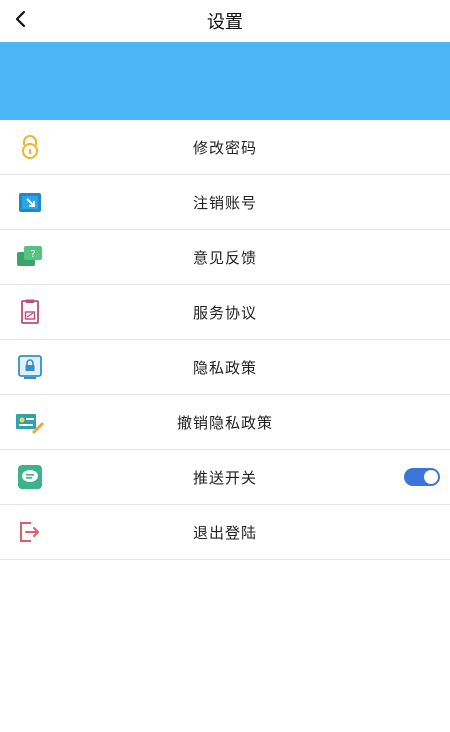  I want to click on back-button, so click(21, 19).